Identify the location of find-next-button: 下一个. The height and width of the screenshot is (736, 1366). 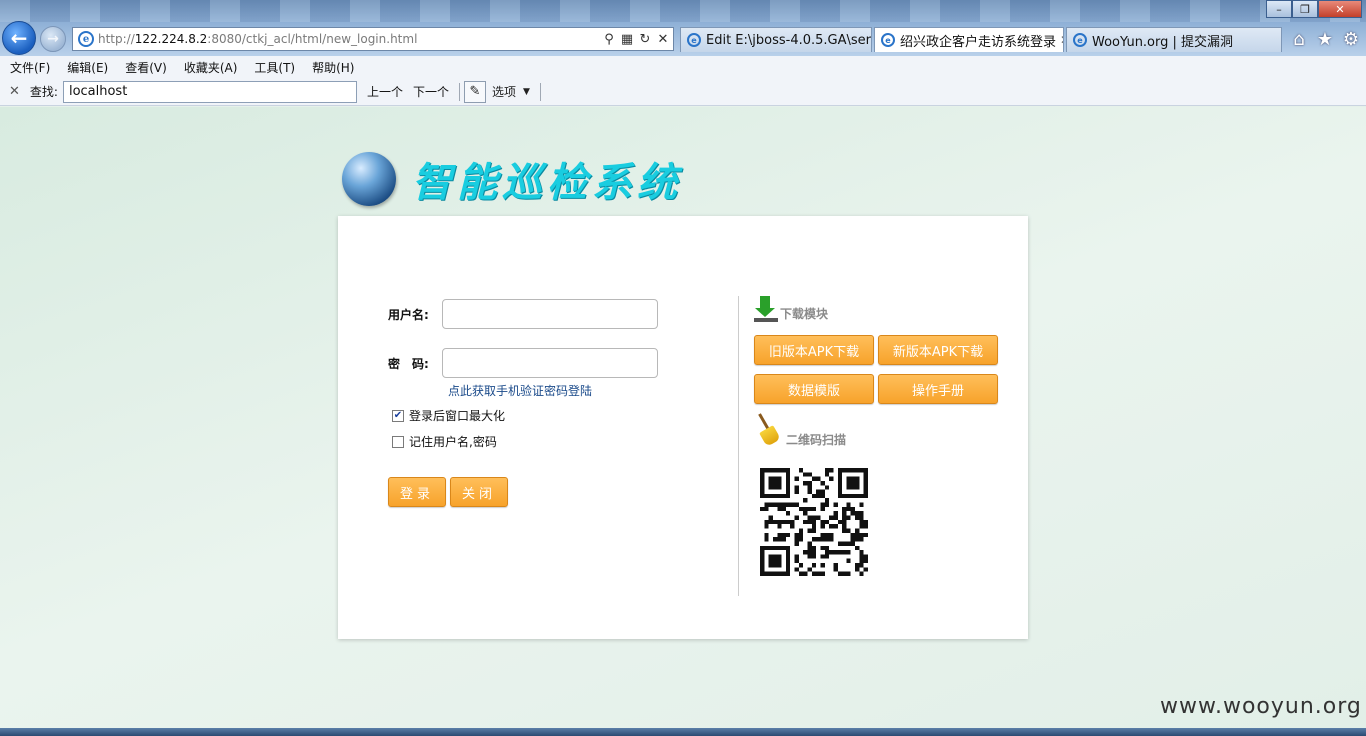
(431, 91).